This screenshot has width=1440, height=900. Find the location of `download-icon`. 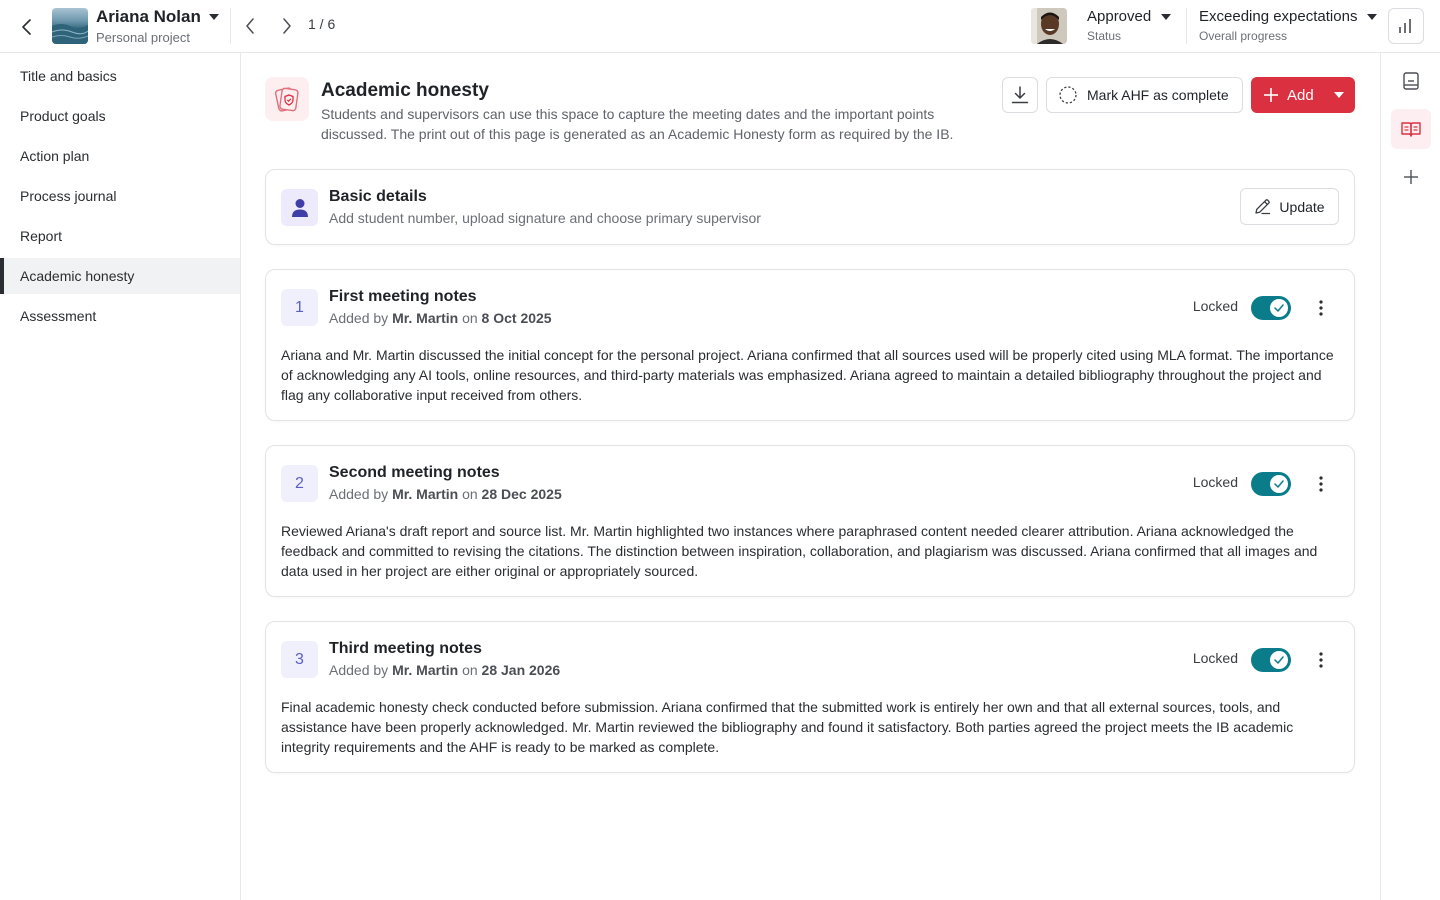

download-icon is located at coordinates (1020, 95).